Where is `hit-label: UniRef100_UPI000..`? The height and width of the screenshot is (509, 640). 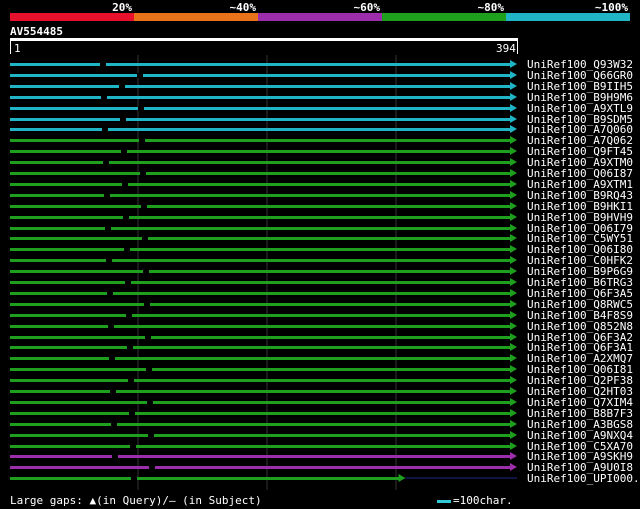
hit-label: UniRef100_UPI000.. is located at coordinates (583, 478).